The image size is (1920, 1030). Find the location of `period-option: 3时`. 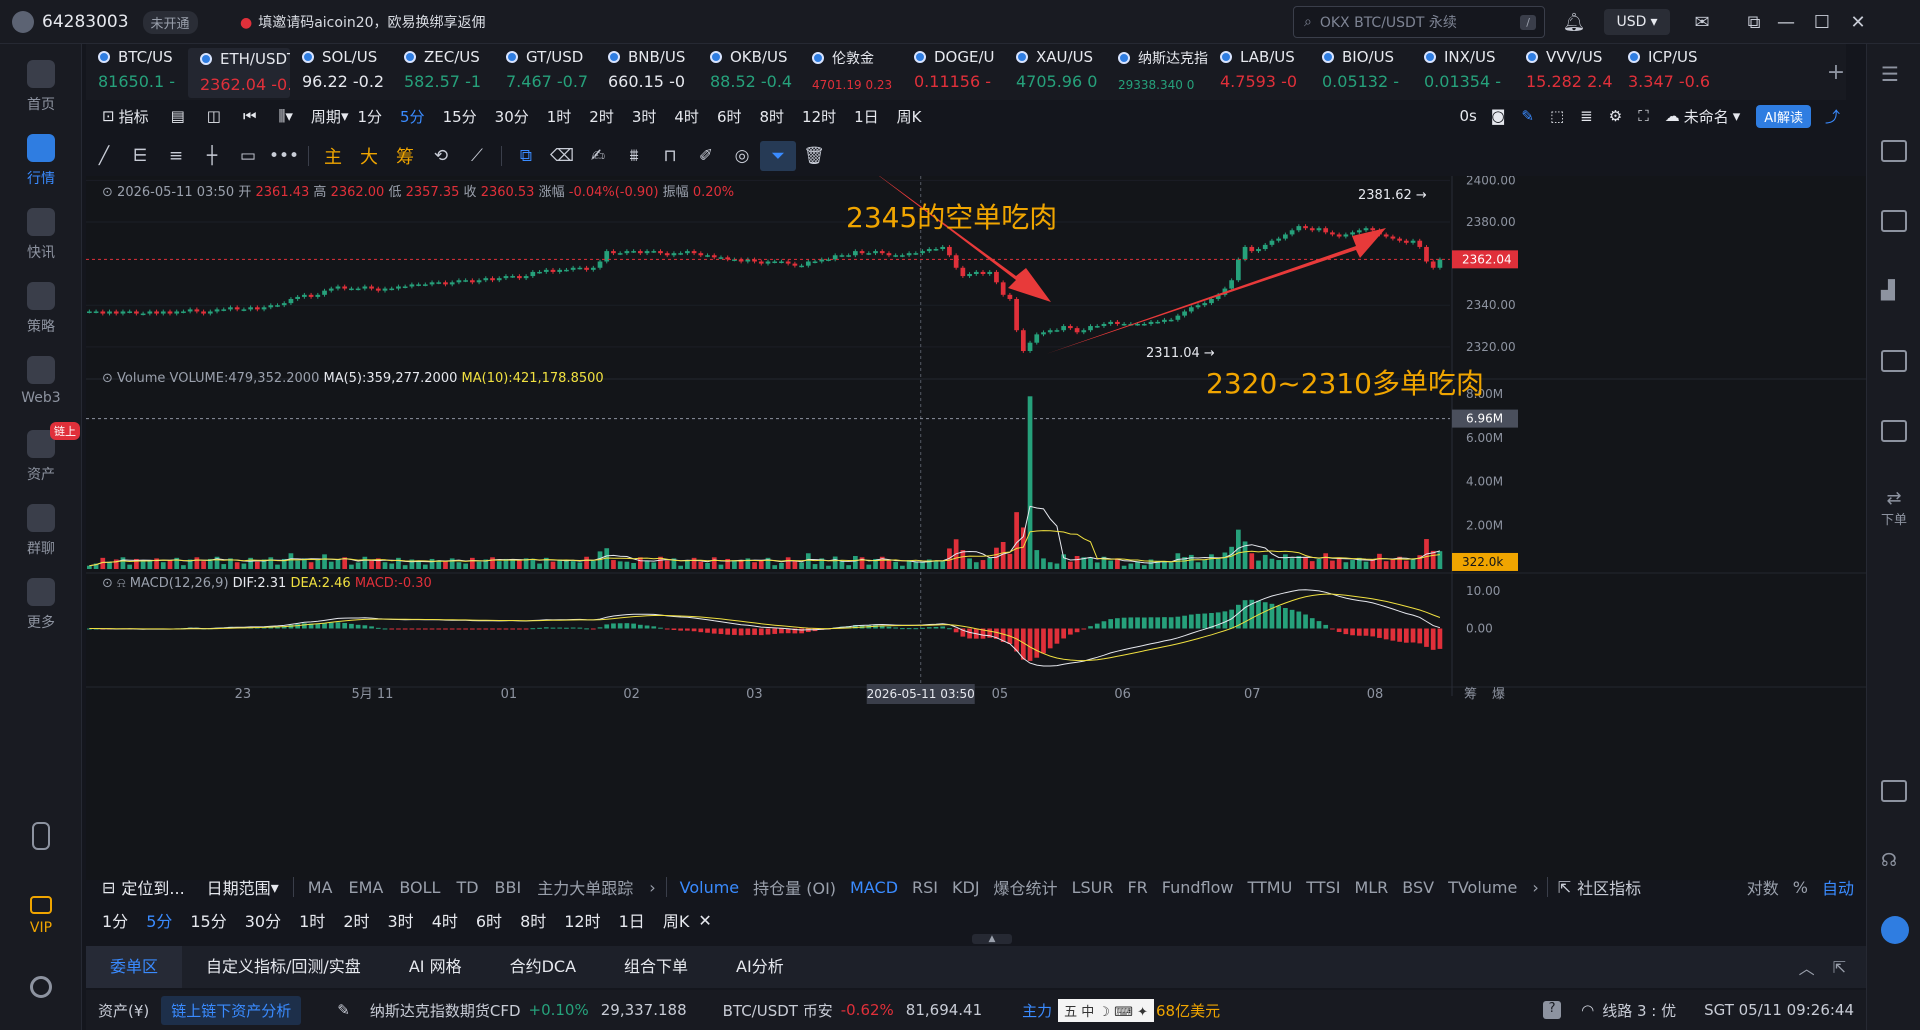

period-option: 3时 is located at coordinates (401, 920).